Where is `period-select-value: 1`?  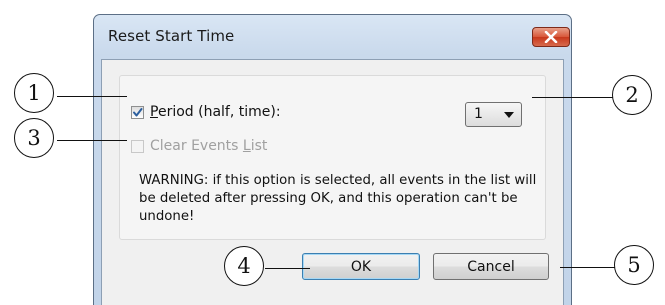 period-select-value: 1 is located at coordinates (478, 114).